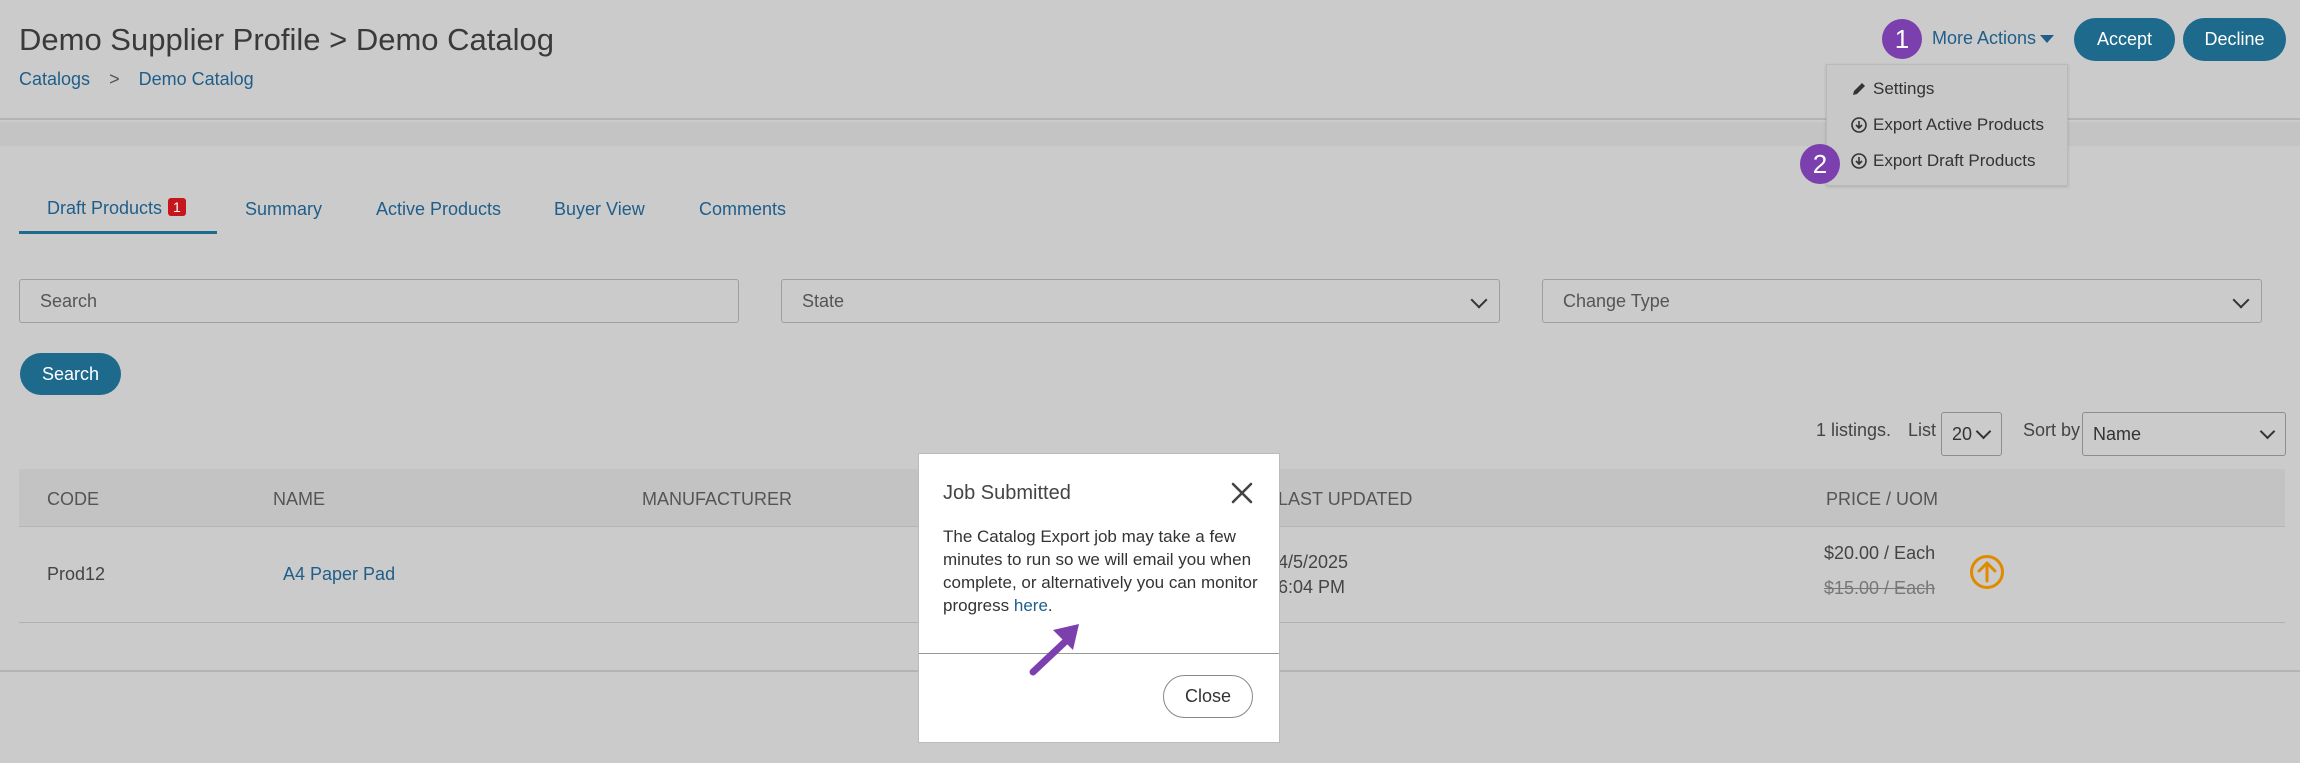 Image resolution: width=2300 pixels, height=763 pixels. I want to click on change-type-select: Change Type, so click(1902, 301).